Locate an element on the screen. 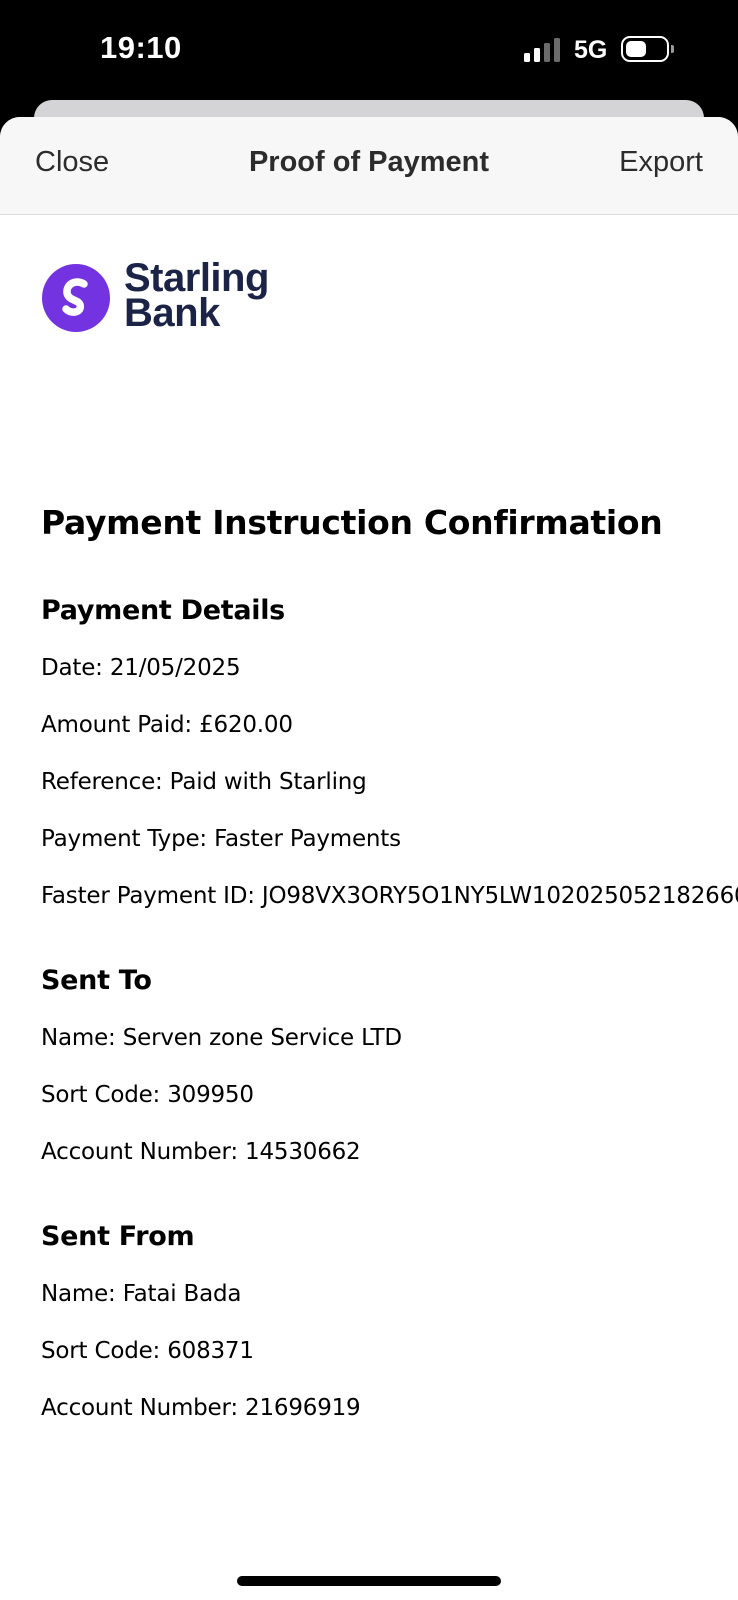 This screenshot has height=1600, width=738. payment-amount: Amount Paid: £620.00 is located at coordinates (167, 725).